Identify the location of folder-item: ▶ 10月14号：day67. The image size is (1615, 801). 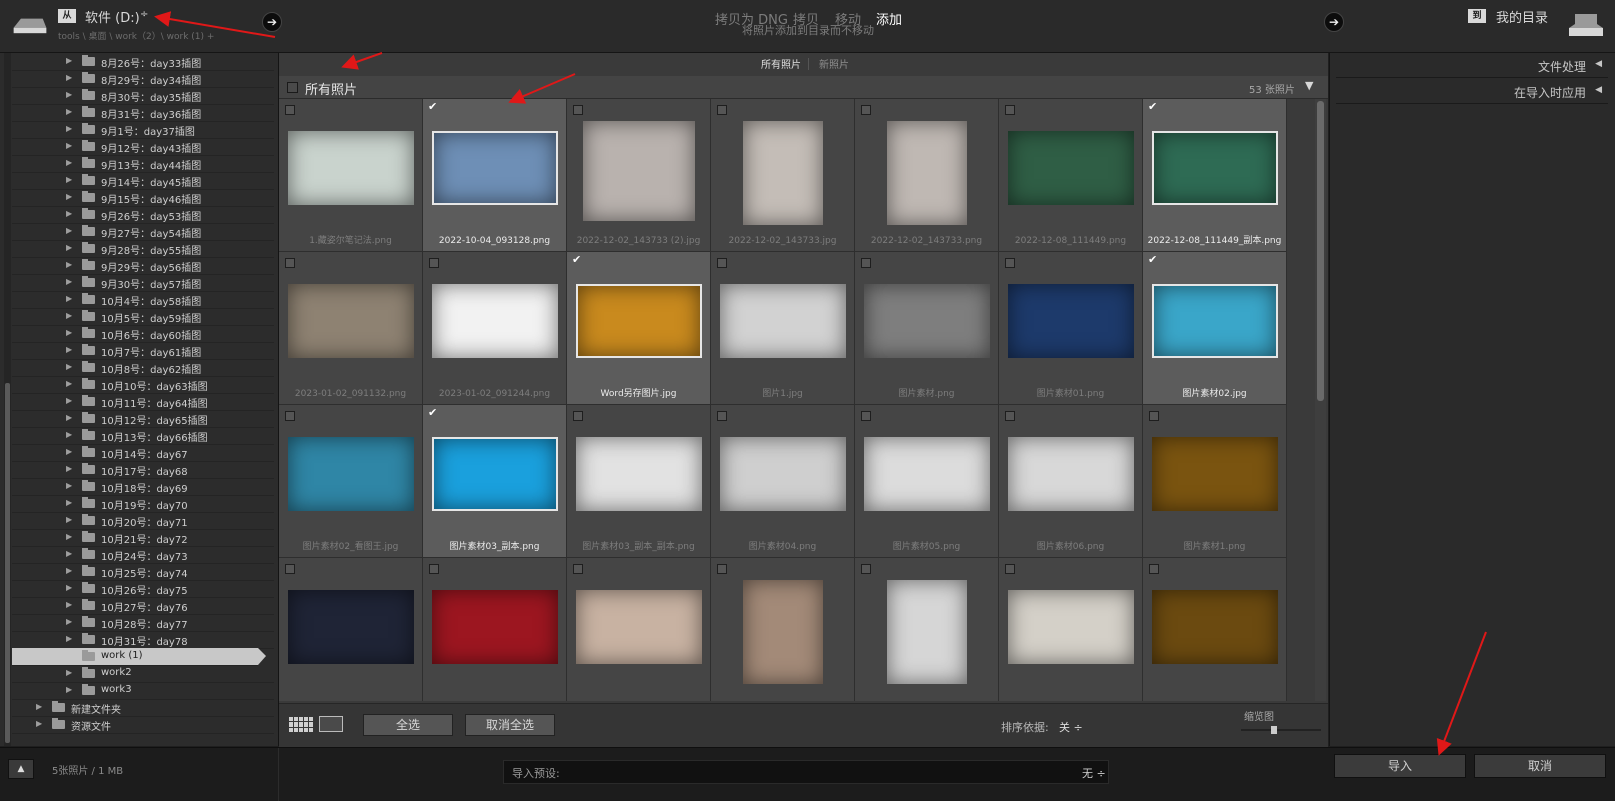
(143, 453).